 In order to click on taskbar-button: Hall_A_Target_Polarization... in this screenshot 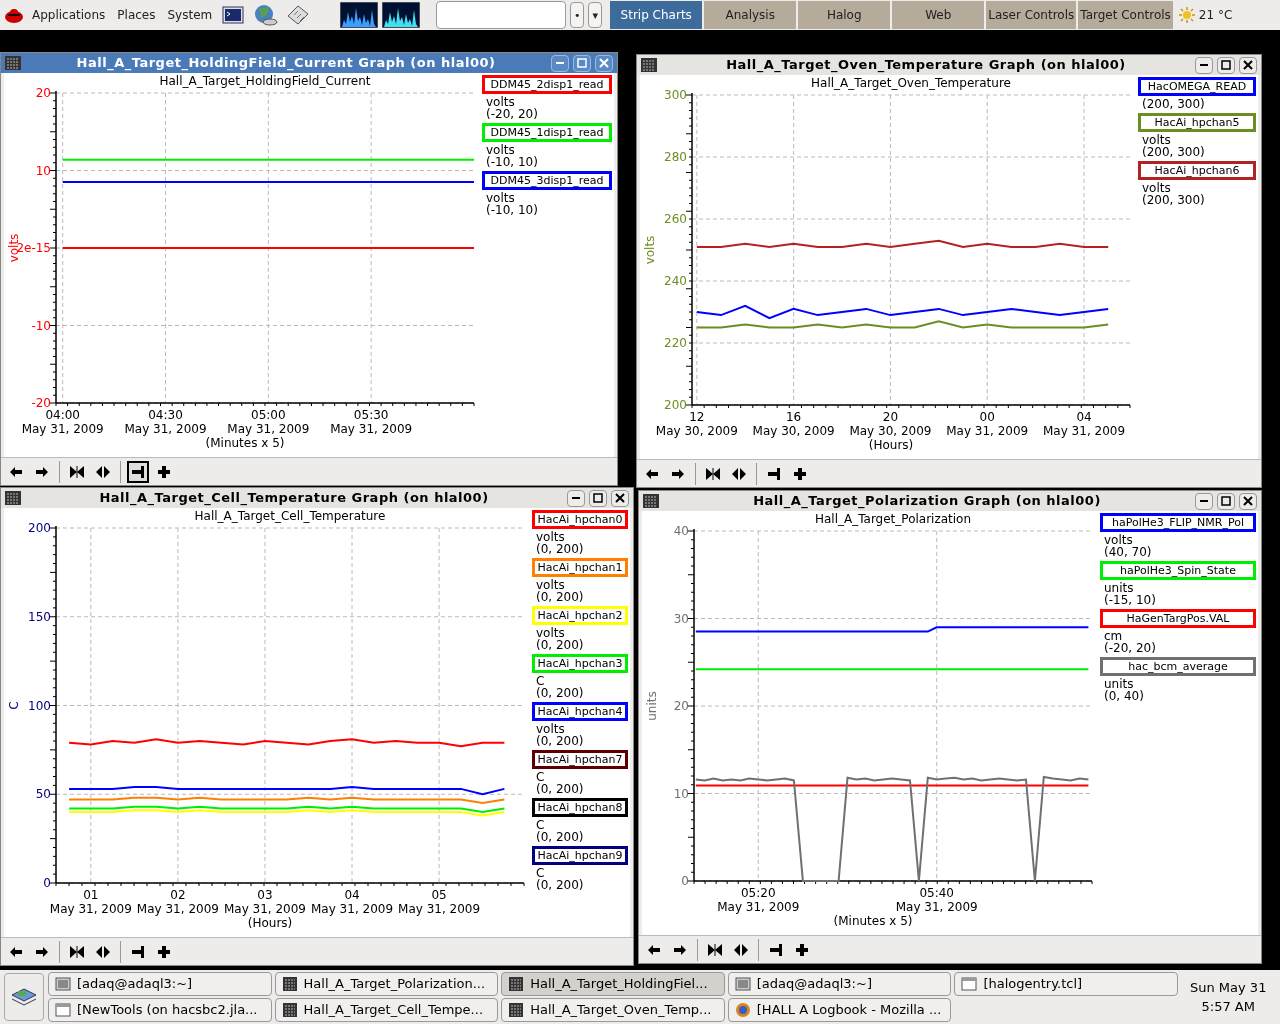, I will do `click(386, 984)`.